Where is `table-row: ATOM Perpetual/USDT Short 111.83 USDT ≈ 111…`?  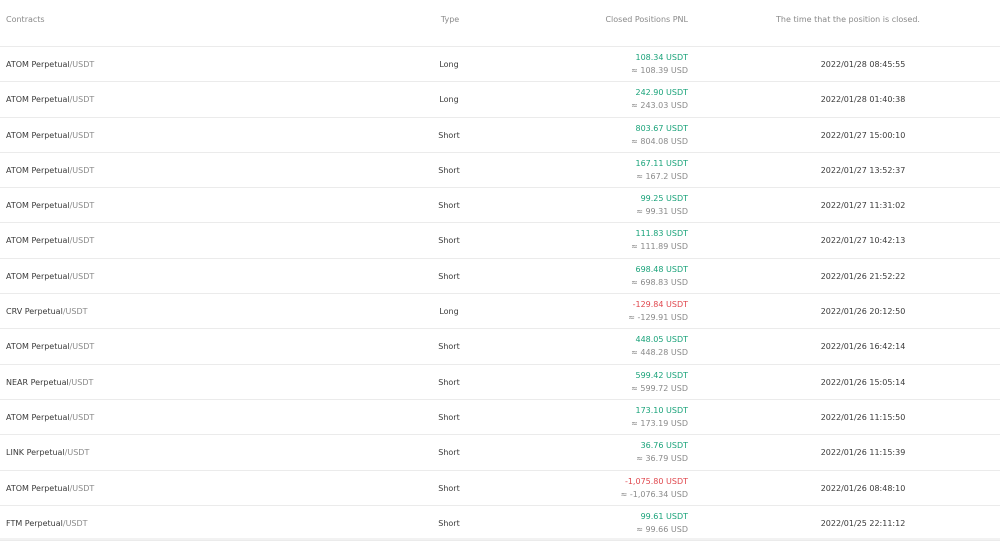
table-row: ATOM Perpetual/USDT Short 111.83 USDT ≈ 111… is located at coordinates (500, 241).